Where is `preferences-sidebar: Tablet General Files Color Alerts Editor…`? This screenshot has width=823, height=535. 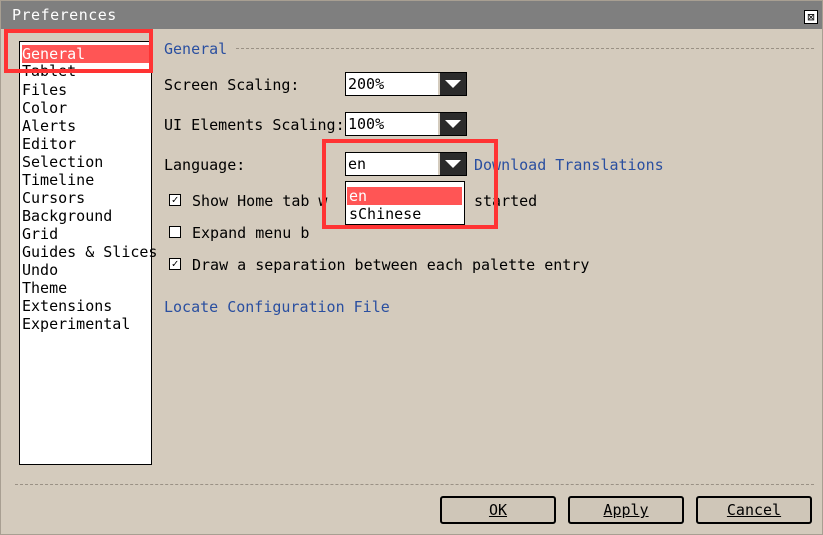 preferences-sidebar: Tablet General Files Color Alerts Editor… is located at coordinates (88, 253).